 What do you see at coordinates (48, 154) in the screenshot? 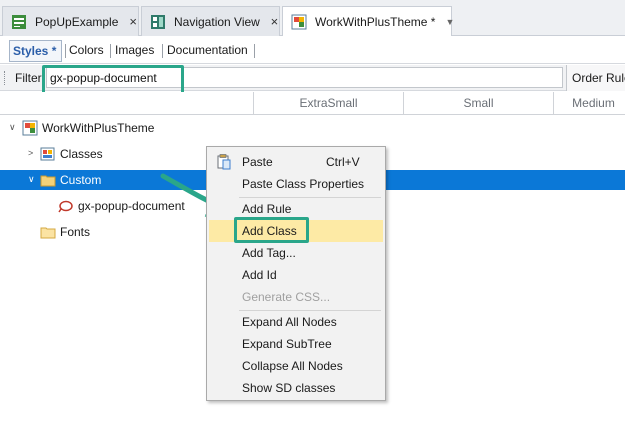
I see `classes-icon` at bounding box center [48, 154].